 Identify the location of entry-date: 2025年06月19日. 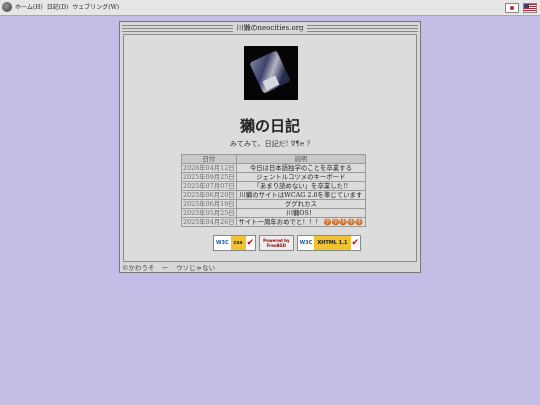
(209, 204).